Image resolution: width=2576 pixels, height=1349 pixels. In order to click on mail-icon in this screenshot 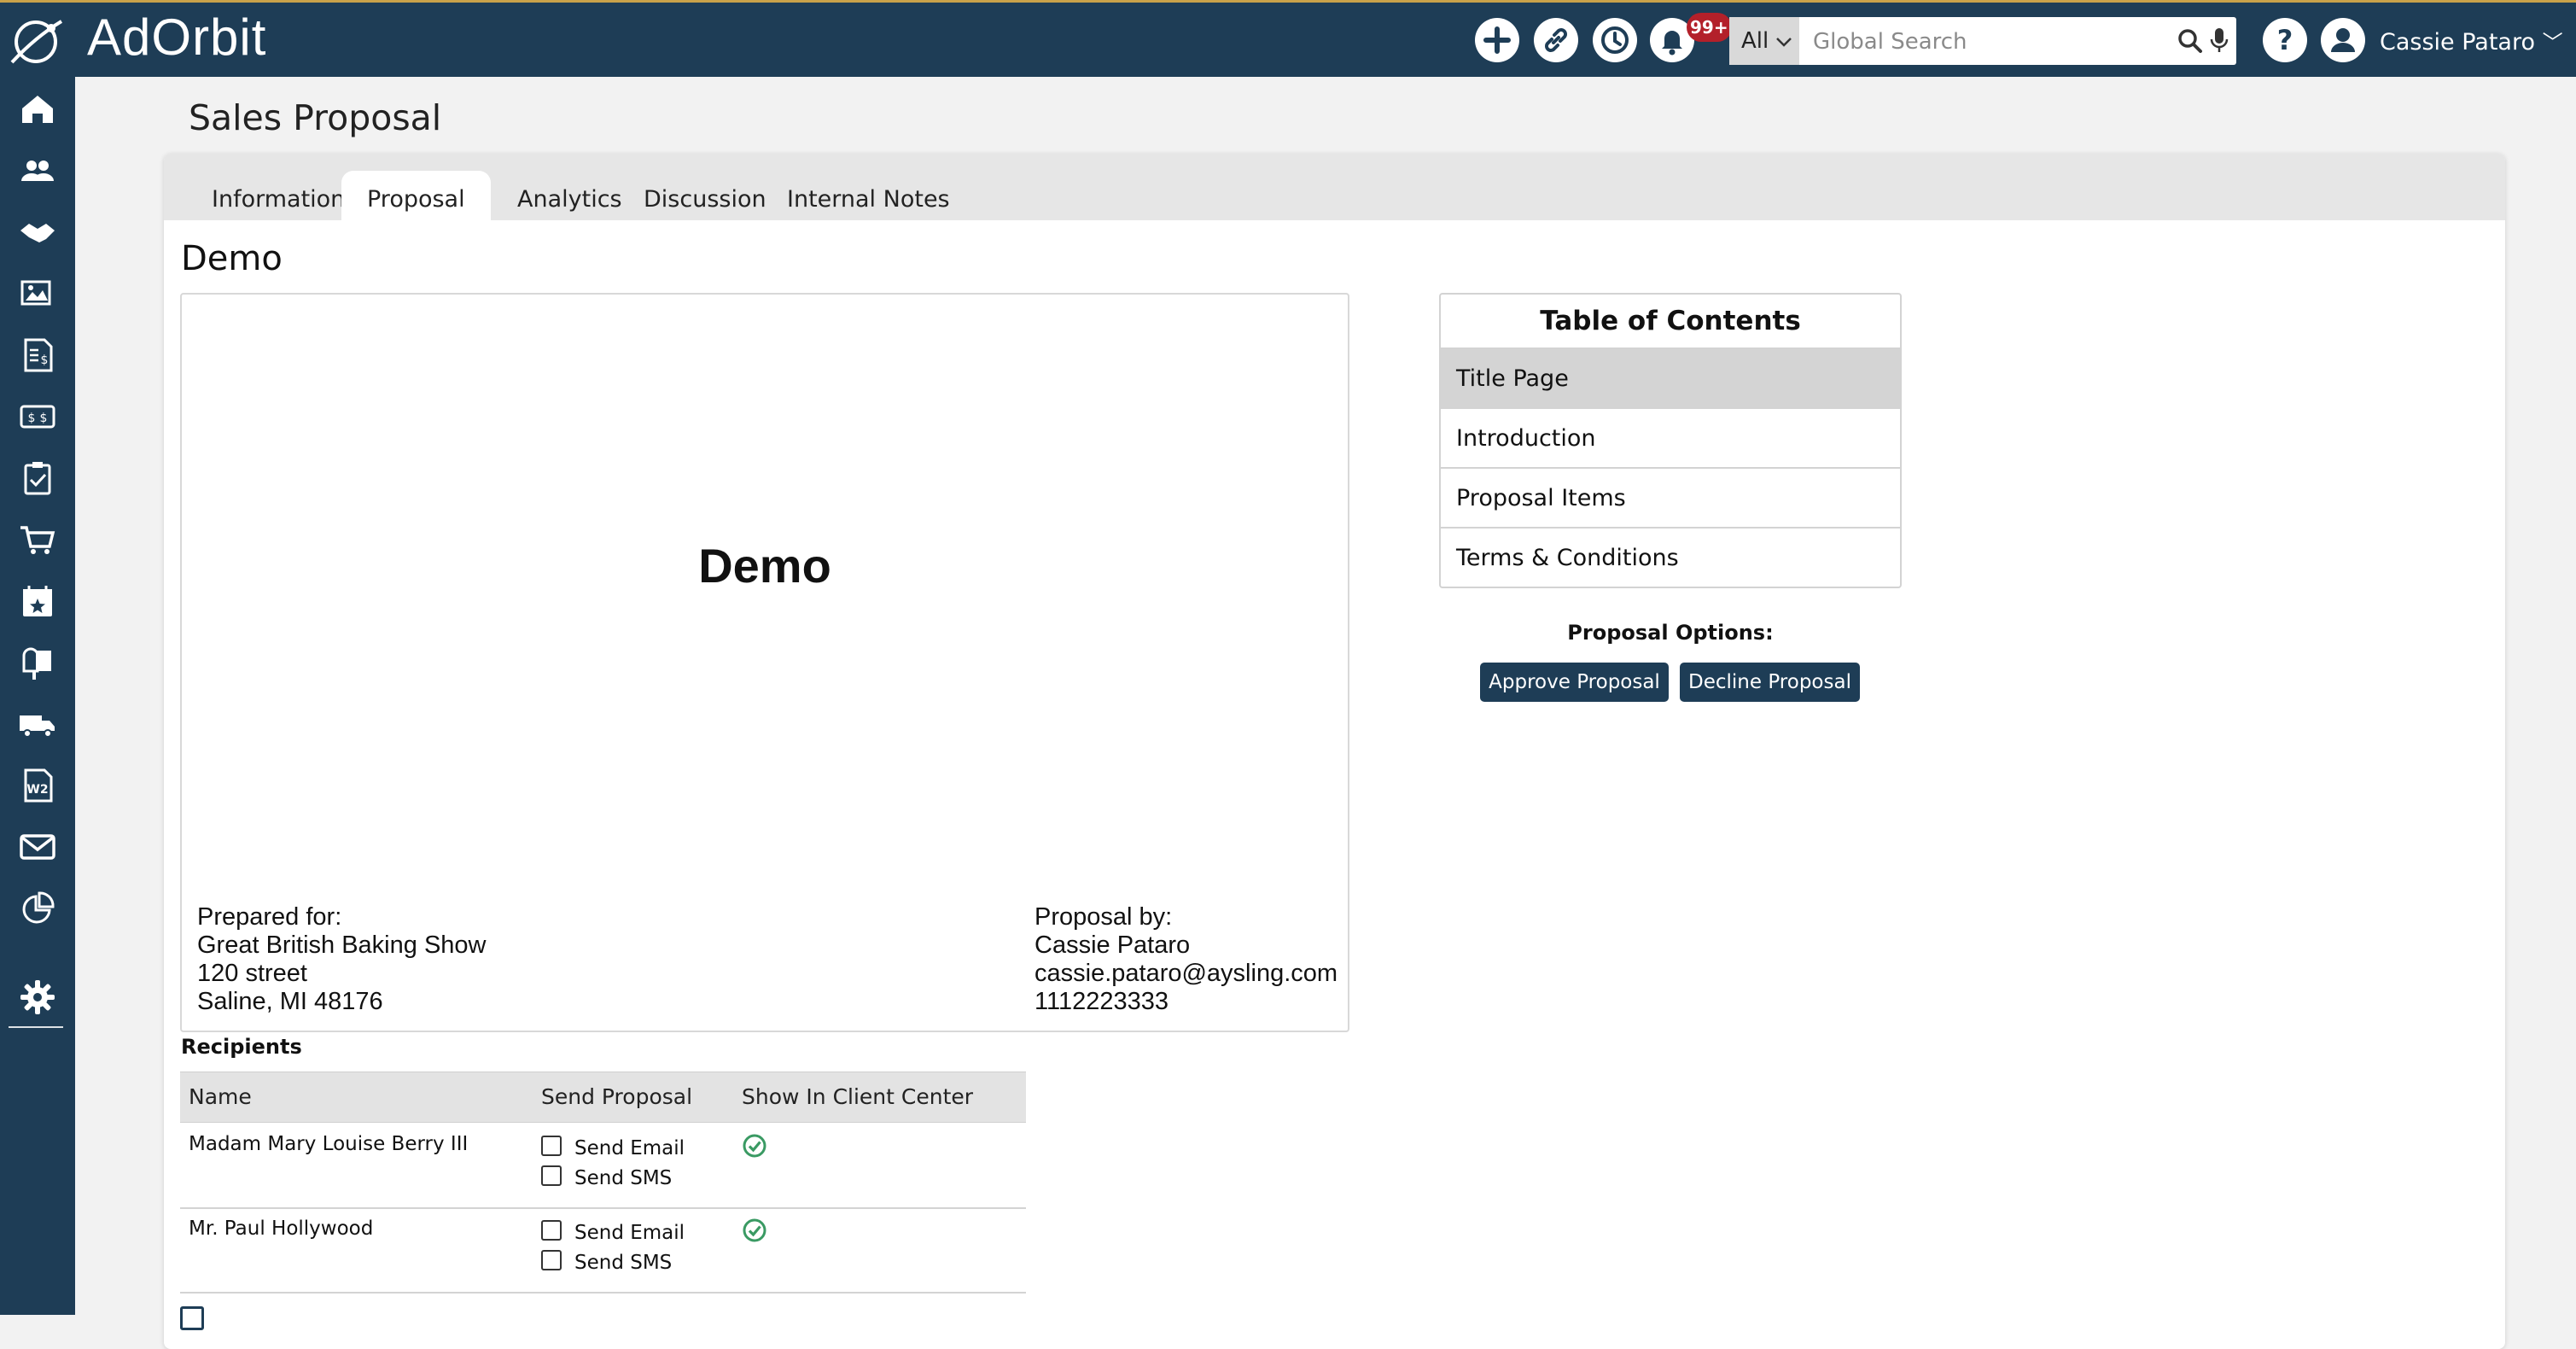, I will do `click(37, 846)`.